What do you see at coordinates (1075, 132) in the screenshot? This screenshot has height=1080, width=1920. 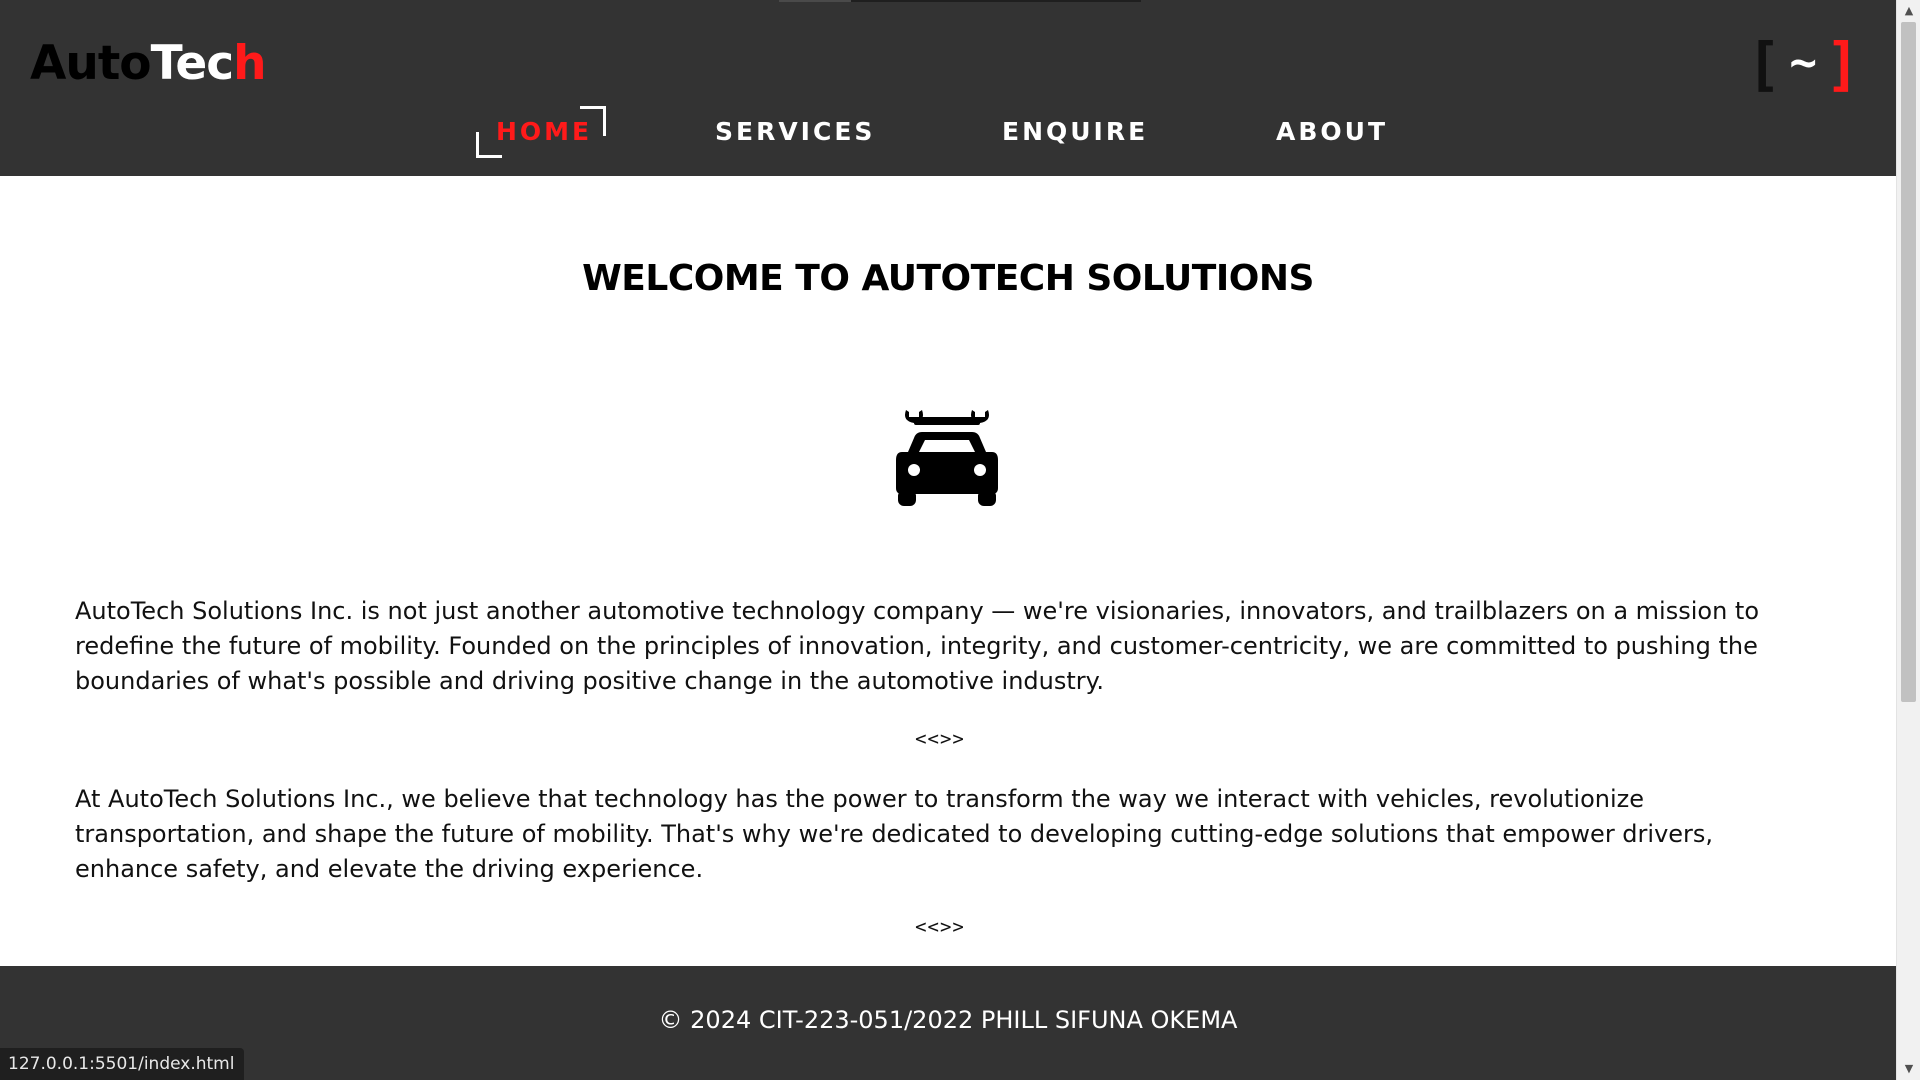 I see `nav-enquire-link: ENQUIRE` at bounding box center [1075, 132].